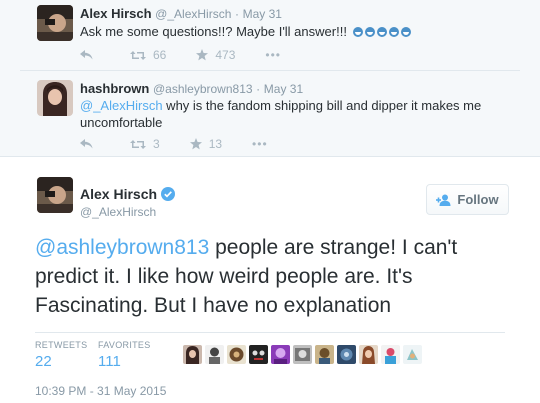 The width and height of the screenshot is (540, 403). What do you see at coordinates (124, 361) in the screenshot?
I see `favorites-count: 111` at bounding box center [124, 361].